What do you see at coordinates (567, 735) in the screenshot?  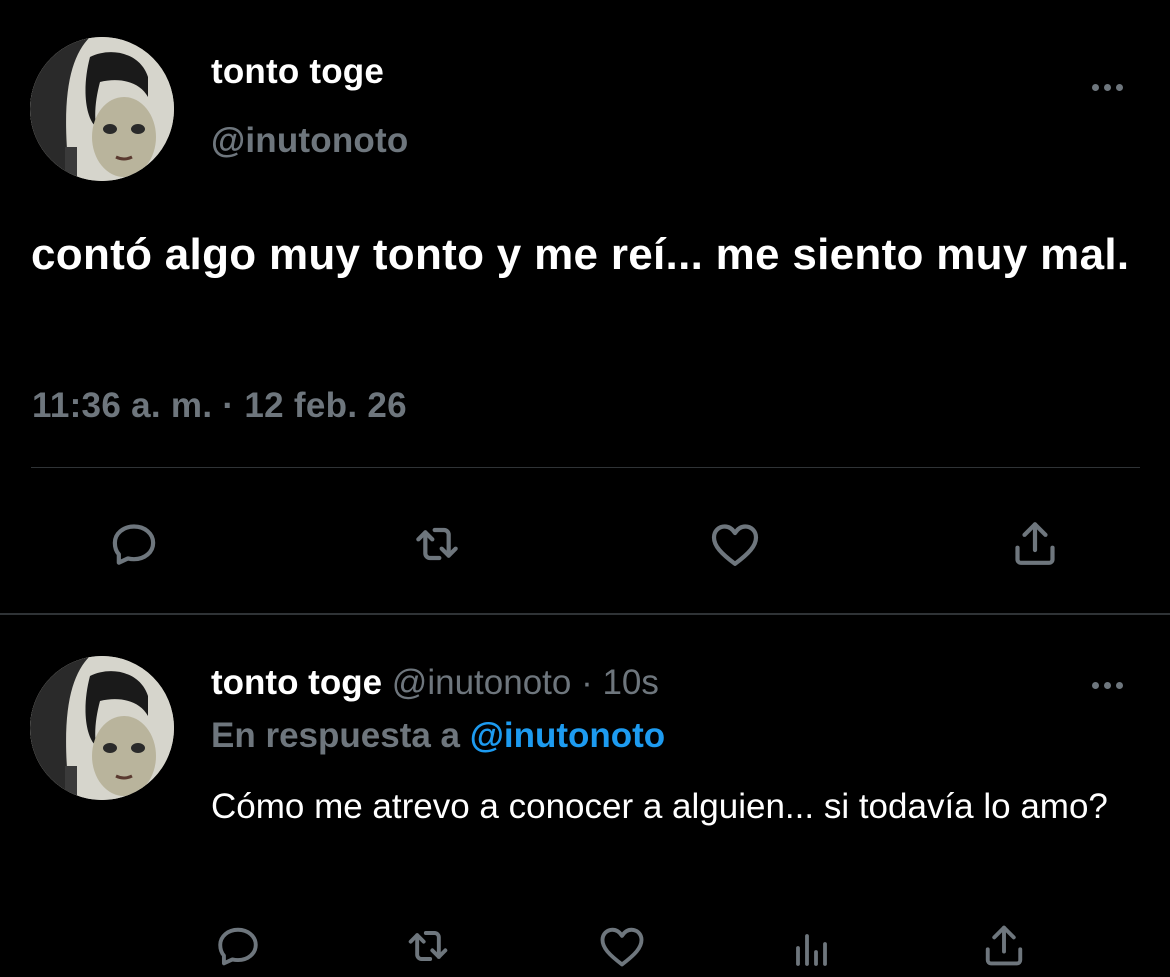 I see `reply-mention-link: @inutonoto` at bounding box center [567, 735].